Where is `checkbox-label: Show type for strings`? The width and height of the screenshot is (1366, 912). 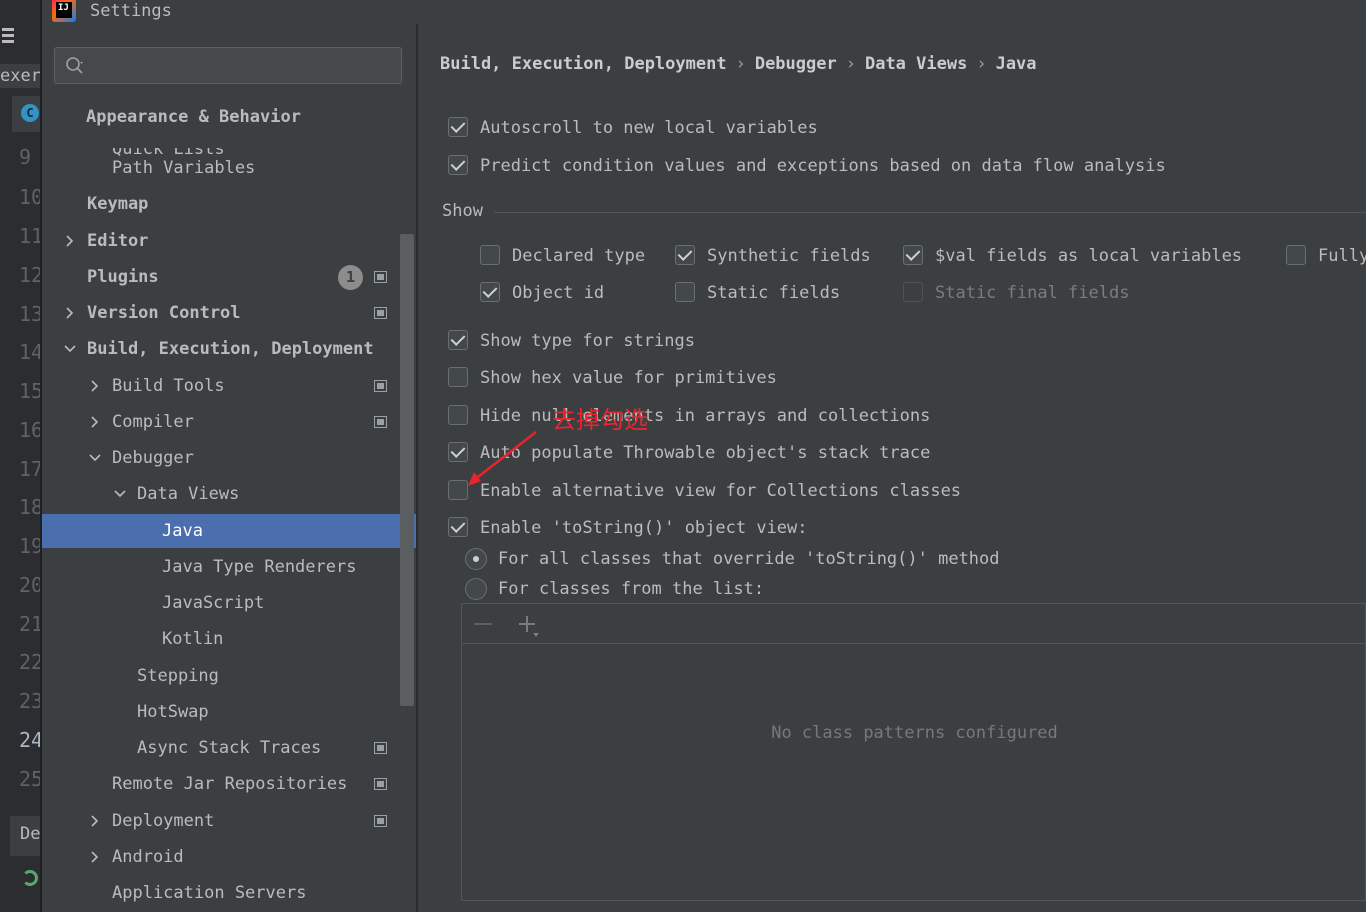
checkbox-label: Show type for strings is located at coordinates (587, 341).